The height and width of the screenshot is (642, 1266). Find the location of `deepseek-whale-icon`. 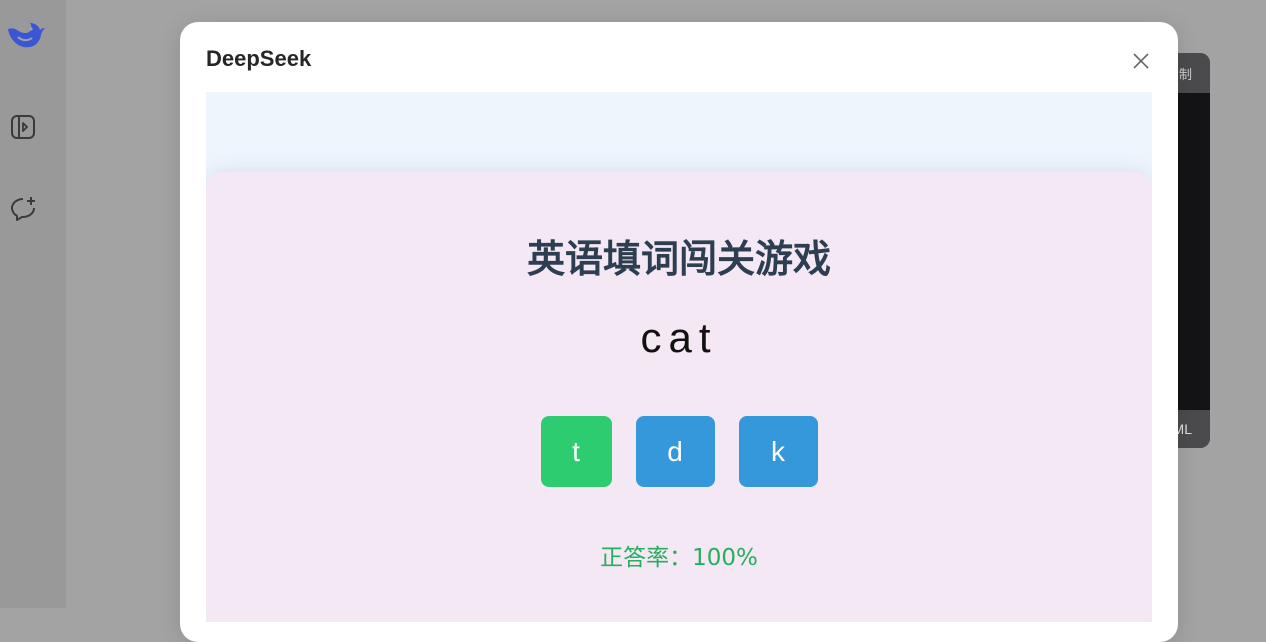

deepseek-whale-icon is located at coordinates (25, 36).